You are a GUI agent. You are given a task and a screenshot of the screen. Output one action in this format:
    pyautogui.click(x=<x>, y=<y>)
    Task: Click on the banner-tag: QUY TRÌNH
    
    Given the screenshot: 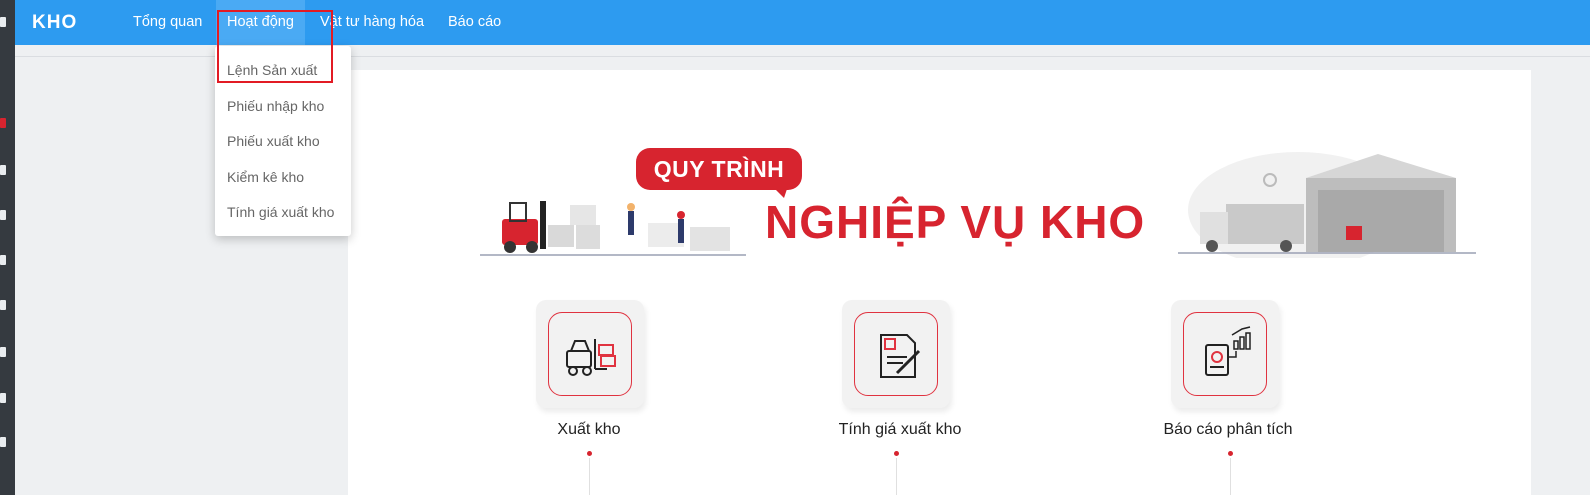 What is the action you would take?
    pyautogui.click(x=719, y=173)
    